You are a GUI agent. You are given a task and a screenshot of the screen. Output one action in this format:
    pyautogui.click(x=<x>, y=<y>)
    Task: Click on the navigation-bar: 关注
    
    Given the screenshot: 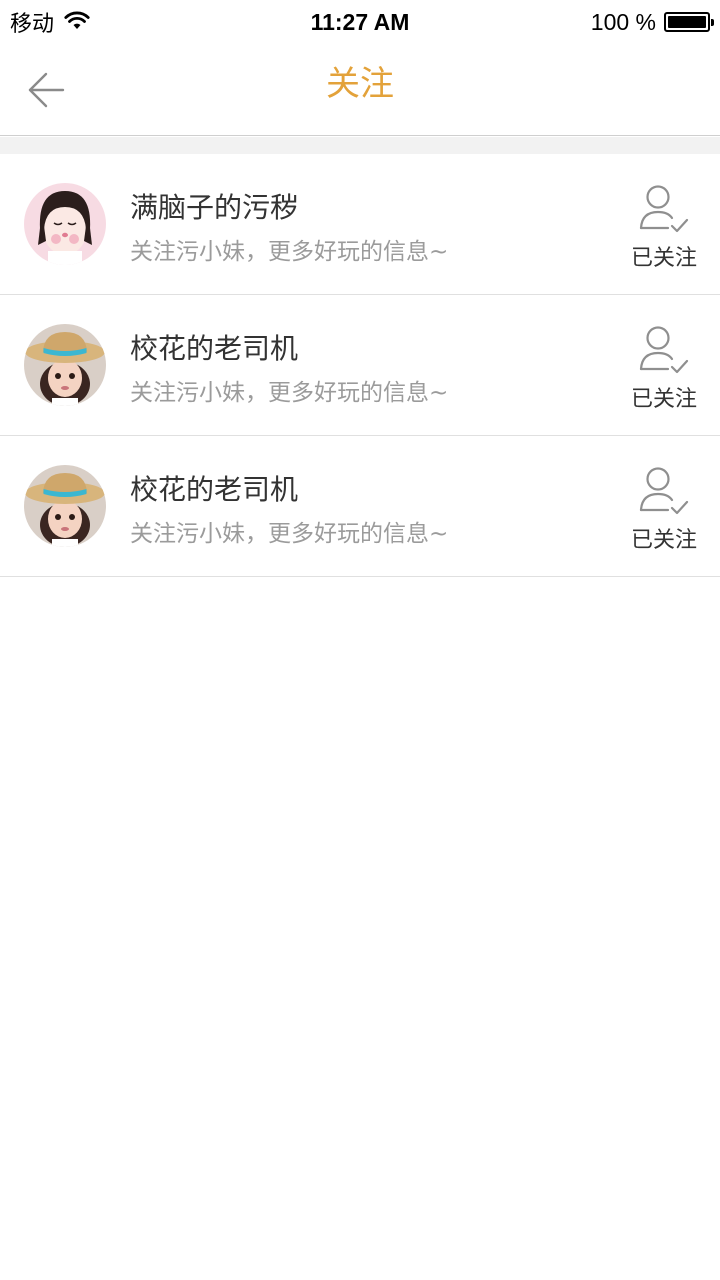 What is the action you would take?
    pyautogui.click(x=360, y=90)
    